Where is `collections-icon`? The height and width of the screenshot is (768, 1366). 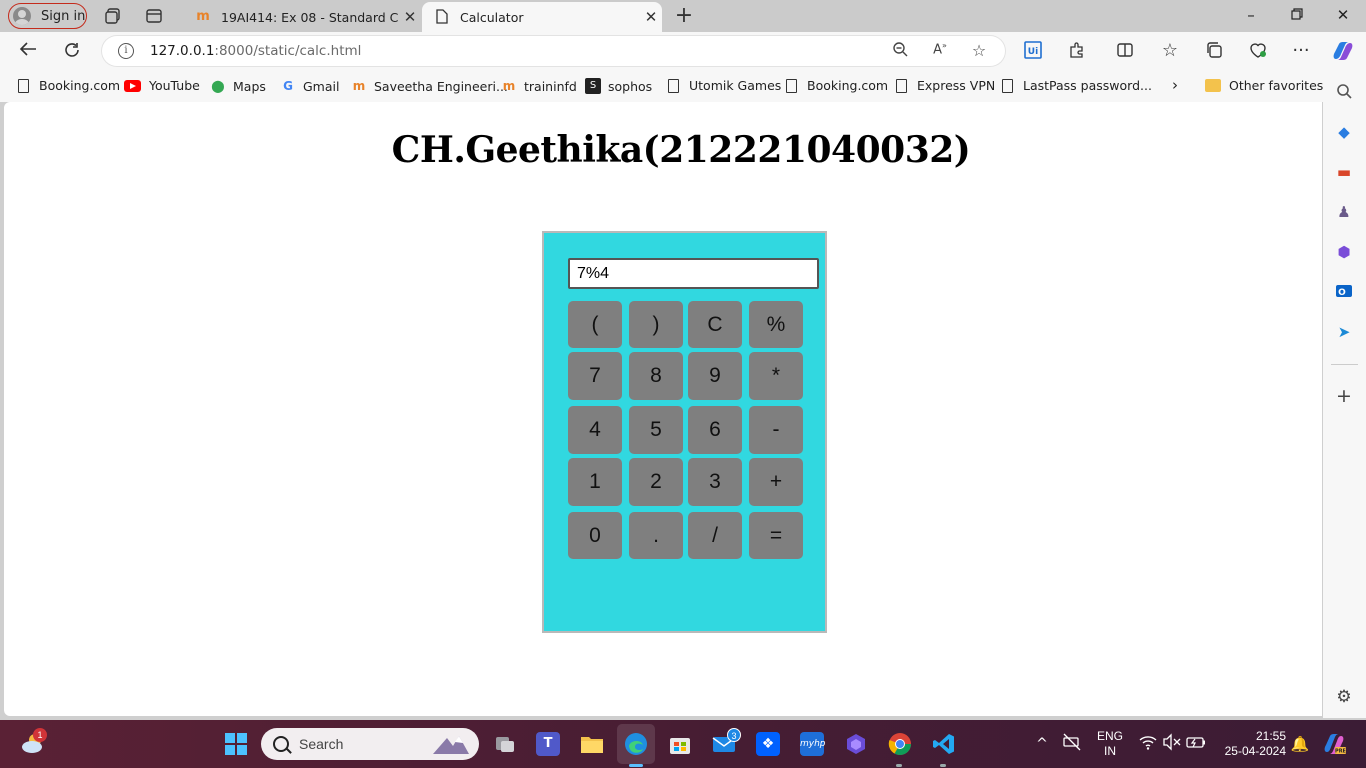
collections-icon is located at coordinates (1214, 51).